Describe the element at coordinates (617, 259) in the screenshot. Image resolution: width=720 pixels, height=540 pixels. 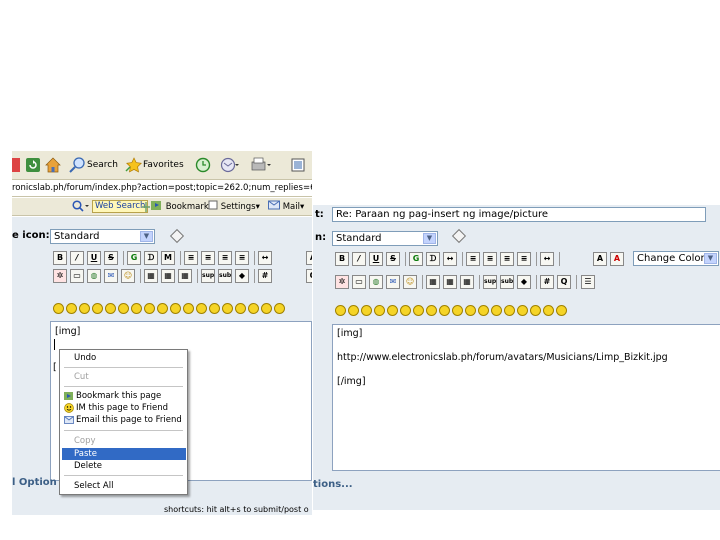
I see `font-color-button: A` at that location.